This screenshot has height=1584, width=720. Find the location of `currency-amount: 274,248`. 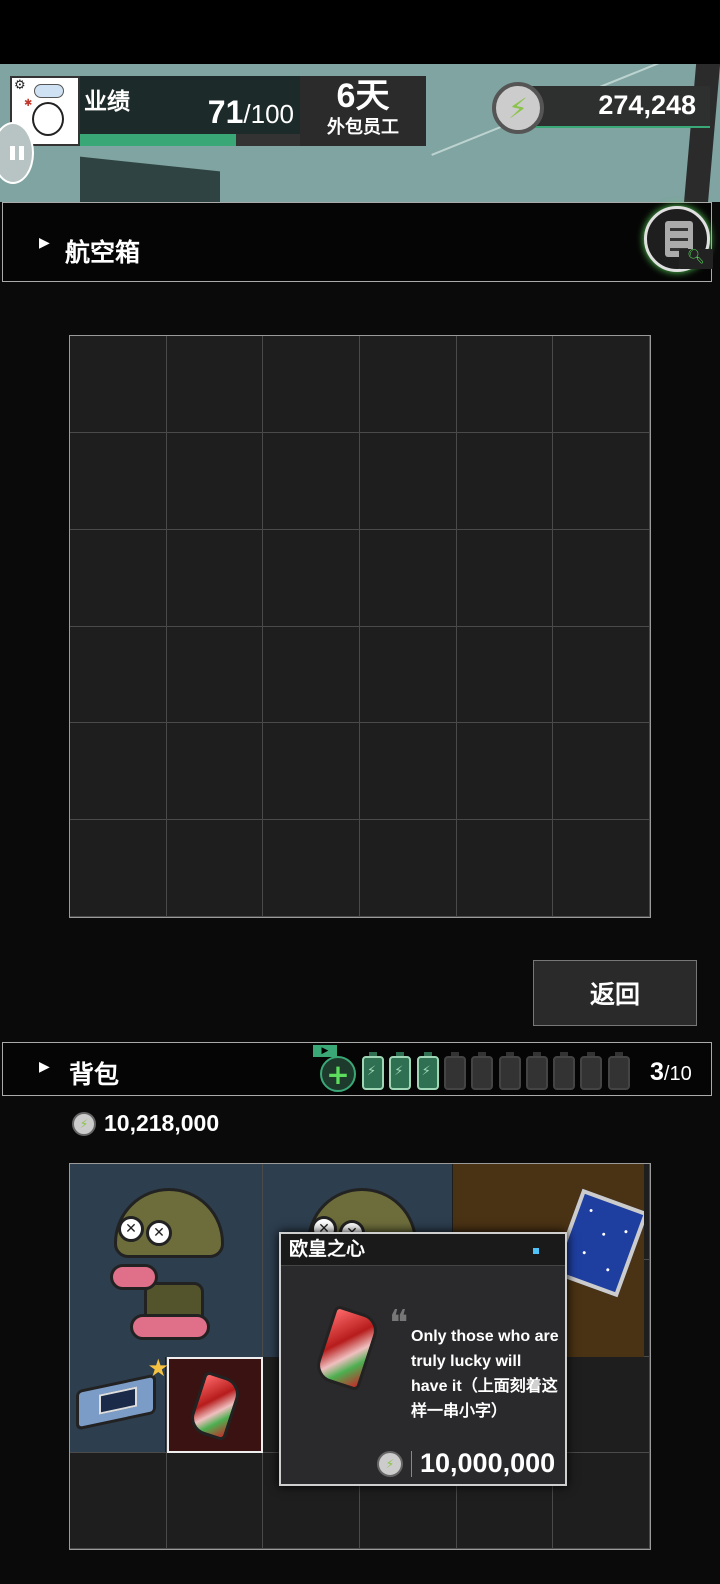

currency-amount: 274,248 is located at coordinates (647, 105).